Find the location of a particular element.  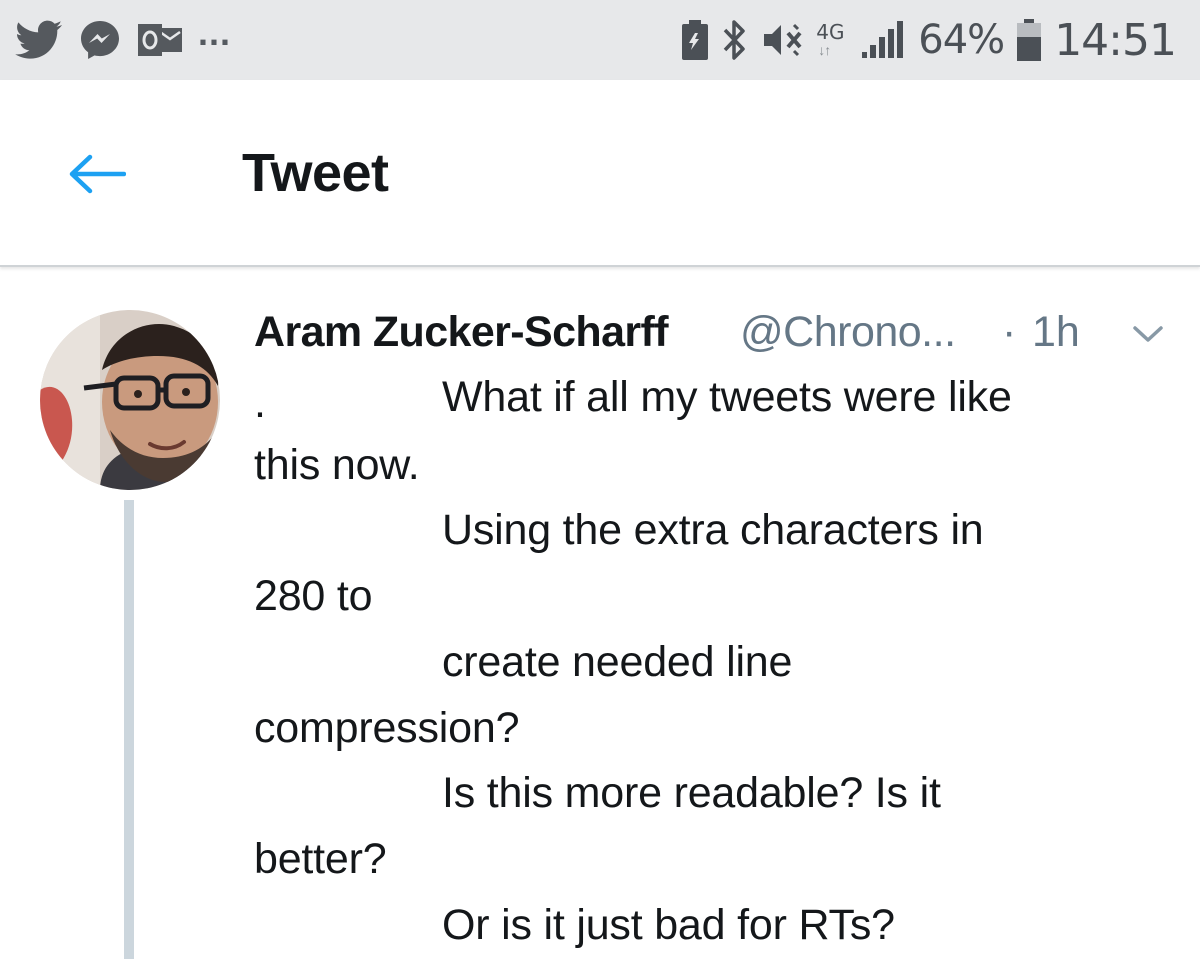

author-name: Aram Zucker-Scharff is located at coordinates (461, 332).